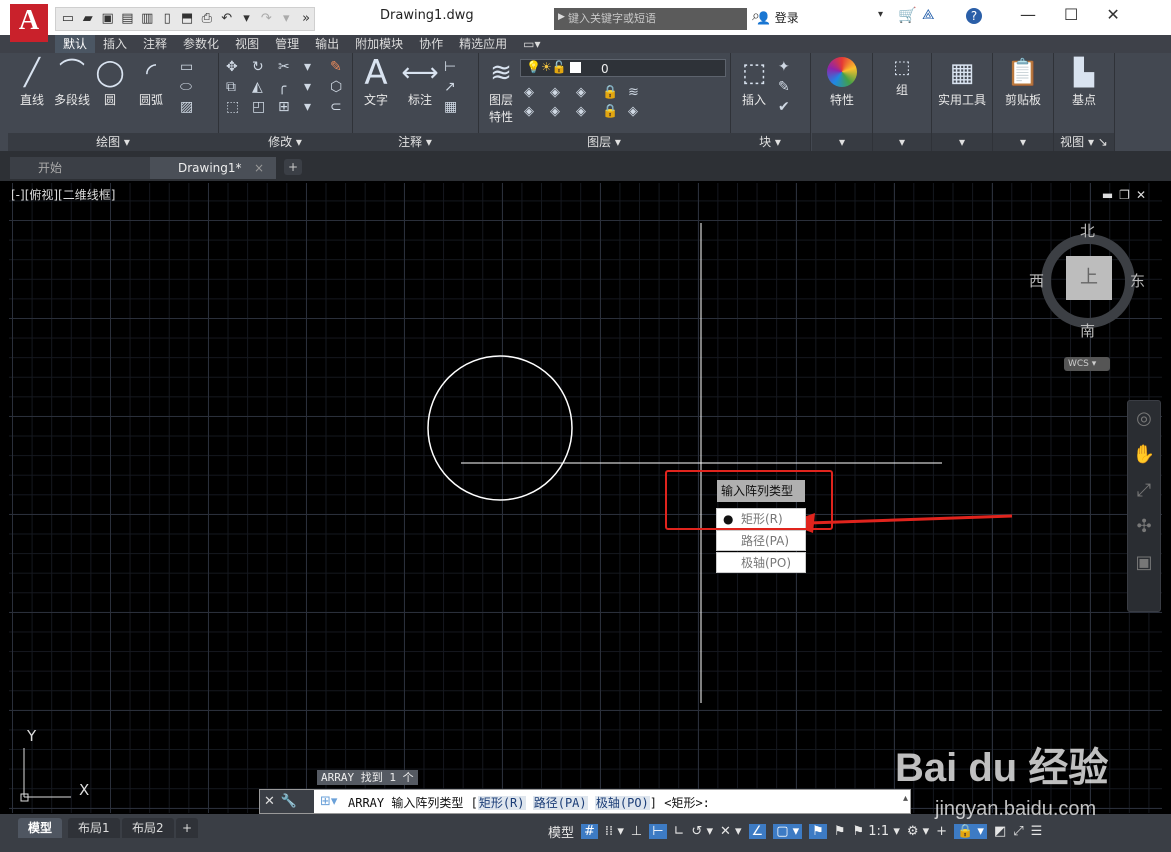 The image size is (1171, 852). What do you see at coordinates (1087, 330) in the screenshot?
I see `compass-south: 南` at bounding box center [1087, 330].